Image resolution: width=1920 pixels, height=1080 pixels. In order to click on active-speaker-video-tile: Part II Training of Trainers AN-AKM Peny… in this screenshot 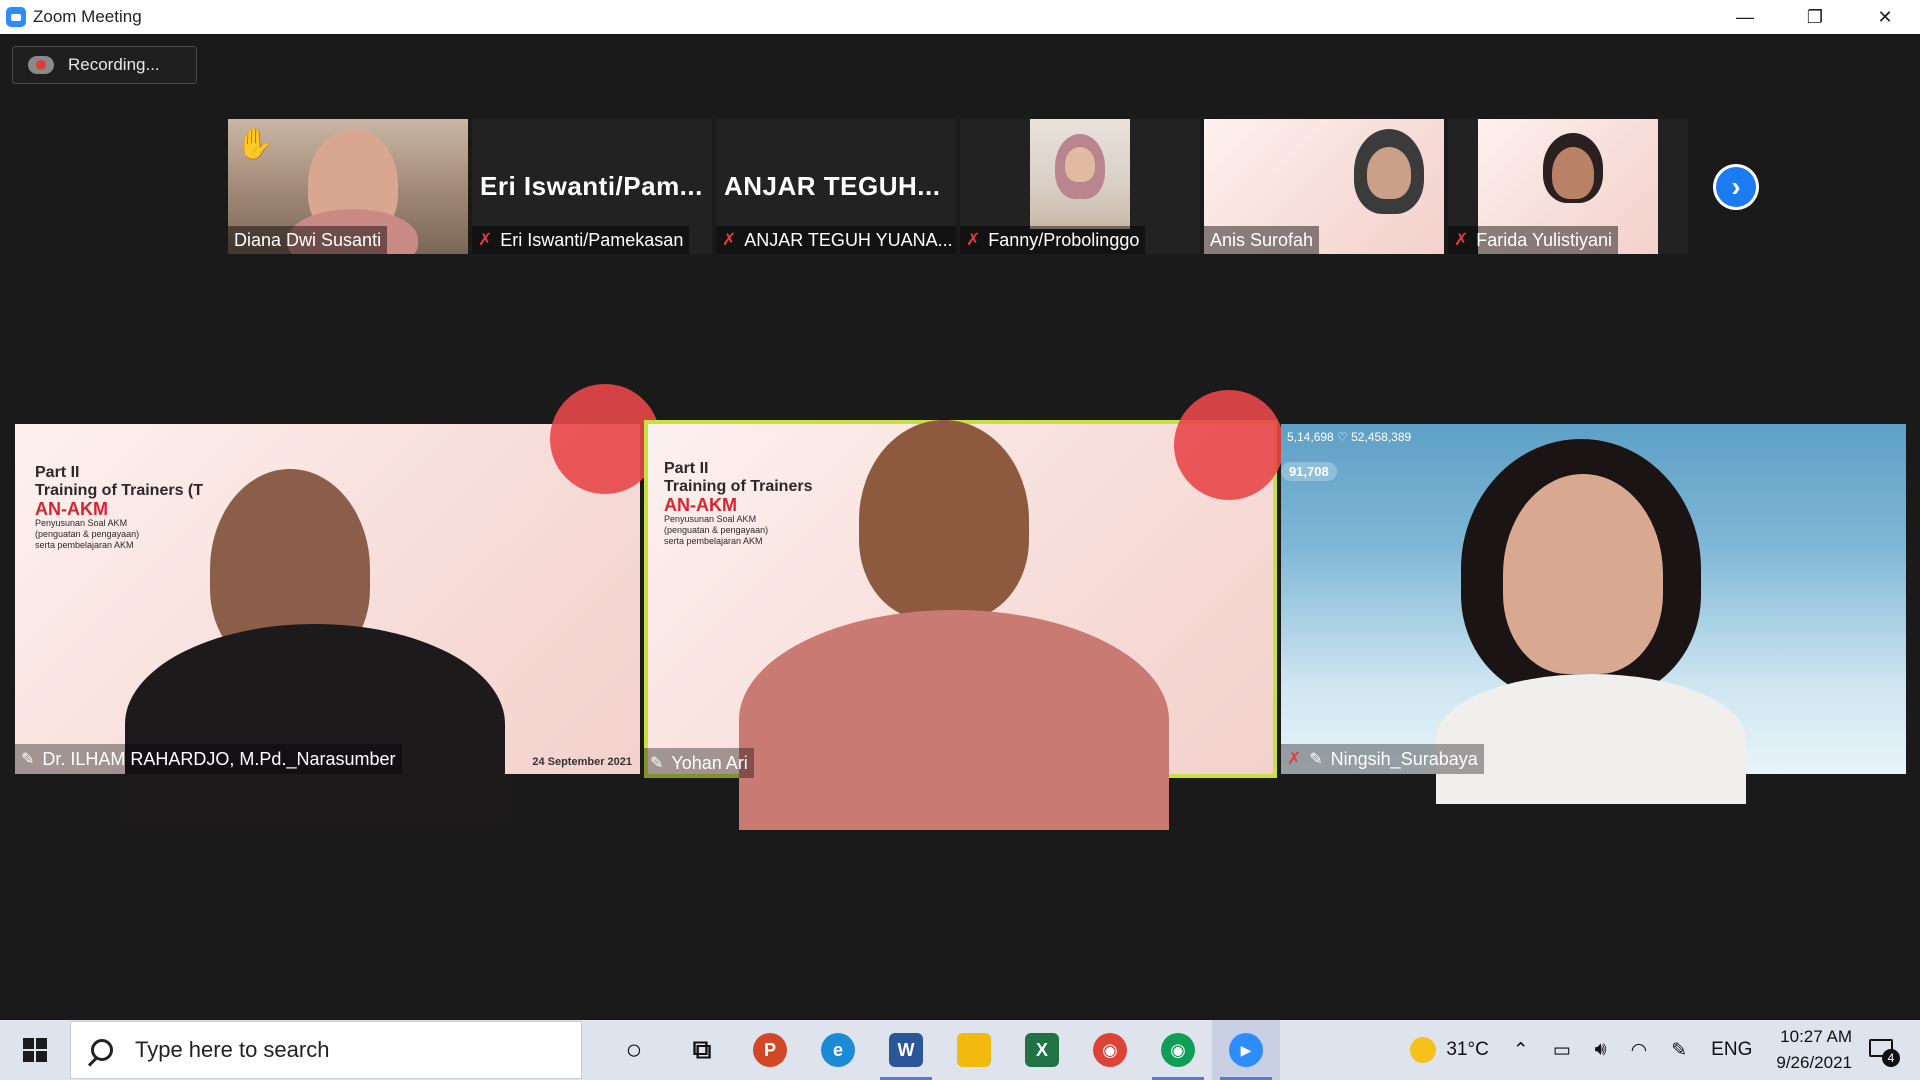, I will do `click(964, 610)`.